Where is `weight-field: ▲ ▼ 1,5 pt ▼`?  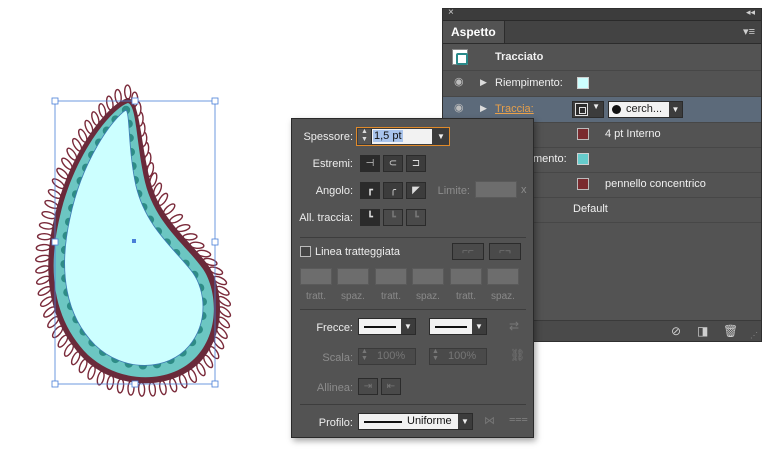
weight-field: ▲ ▼ 1,5 pt ▼ is located at coordinates (403, 136).